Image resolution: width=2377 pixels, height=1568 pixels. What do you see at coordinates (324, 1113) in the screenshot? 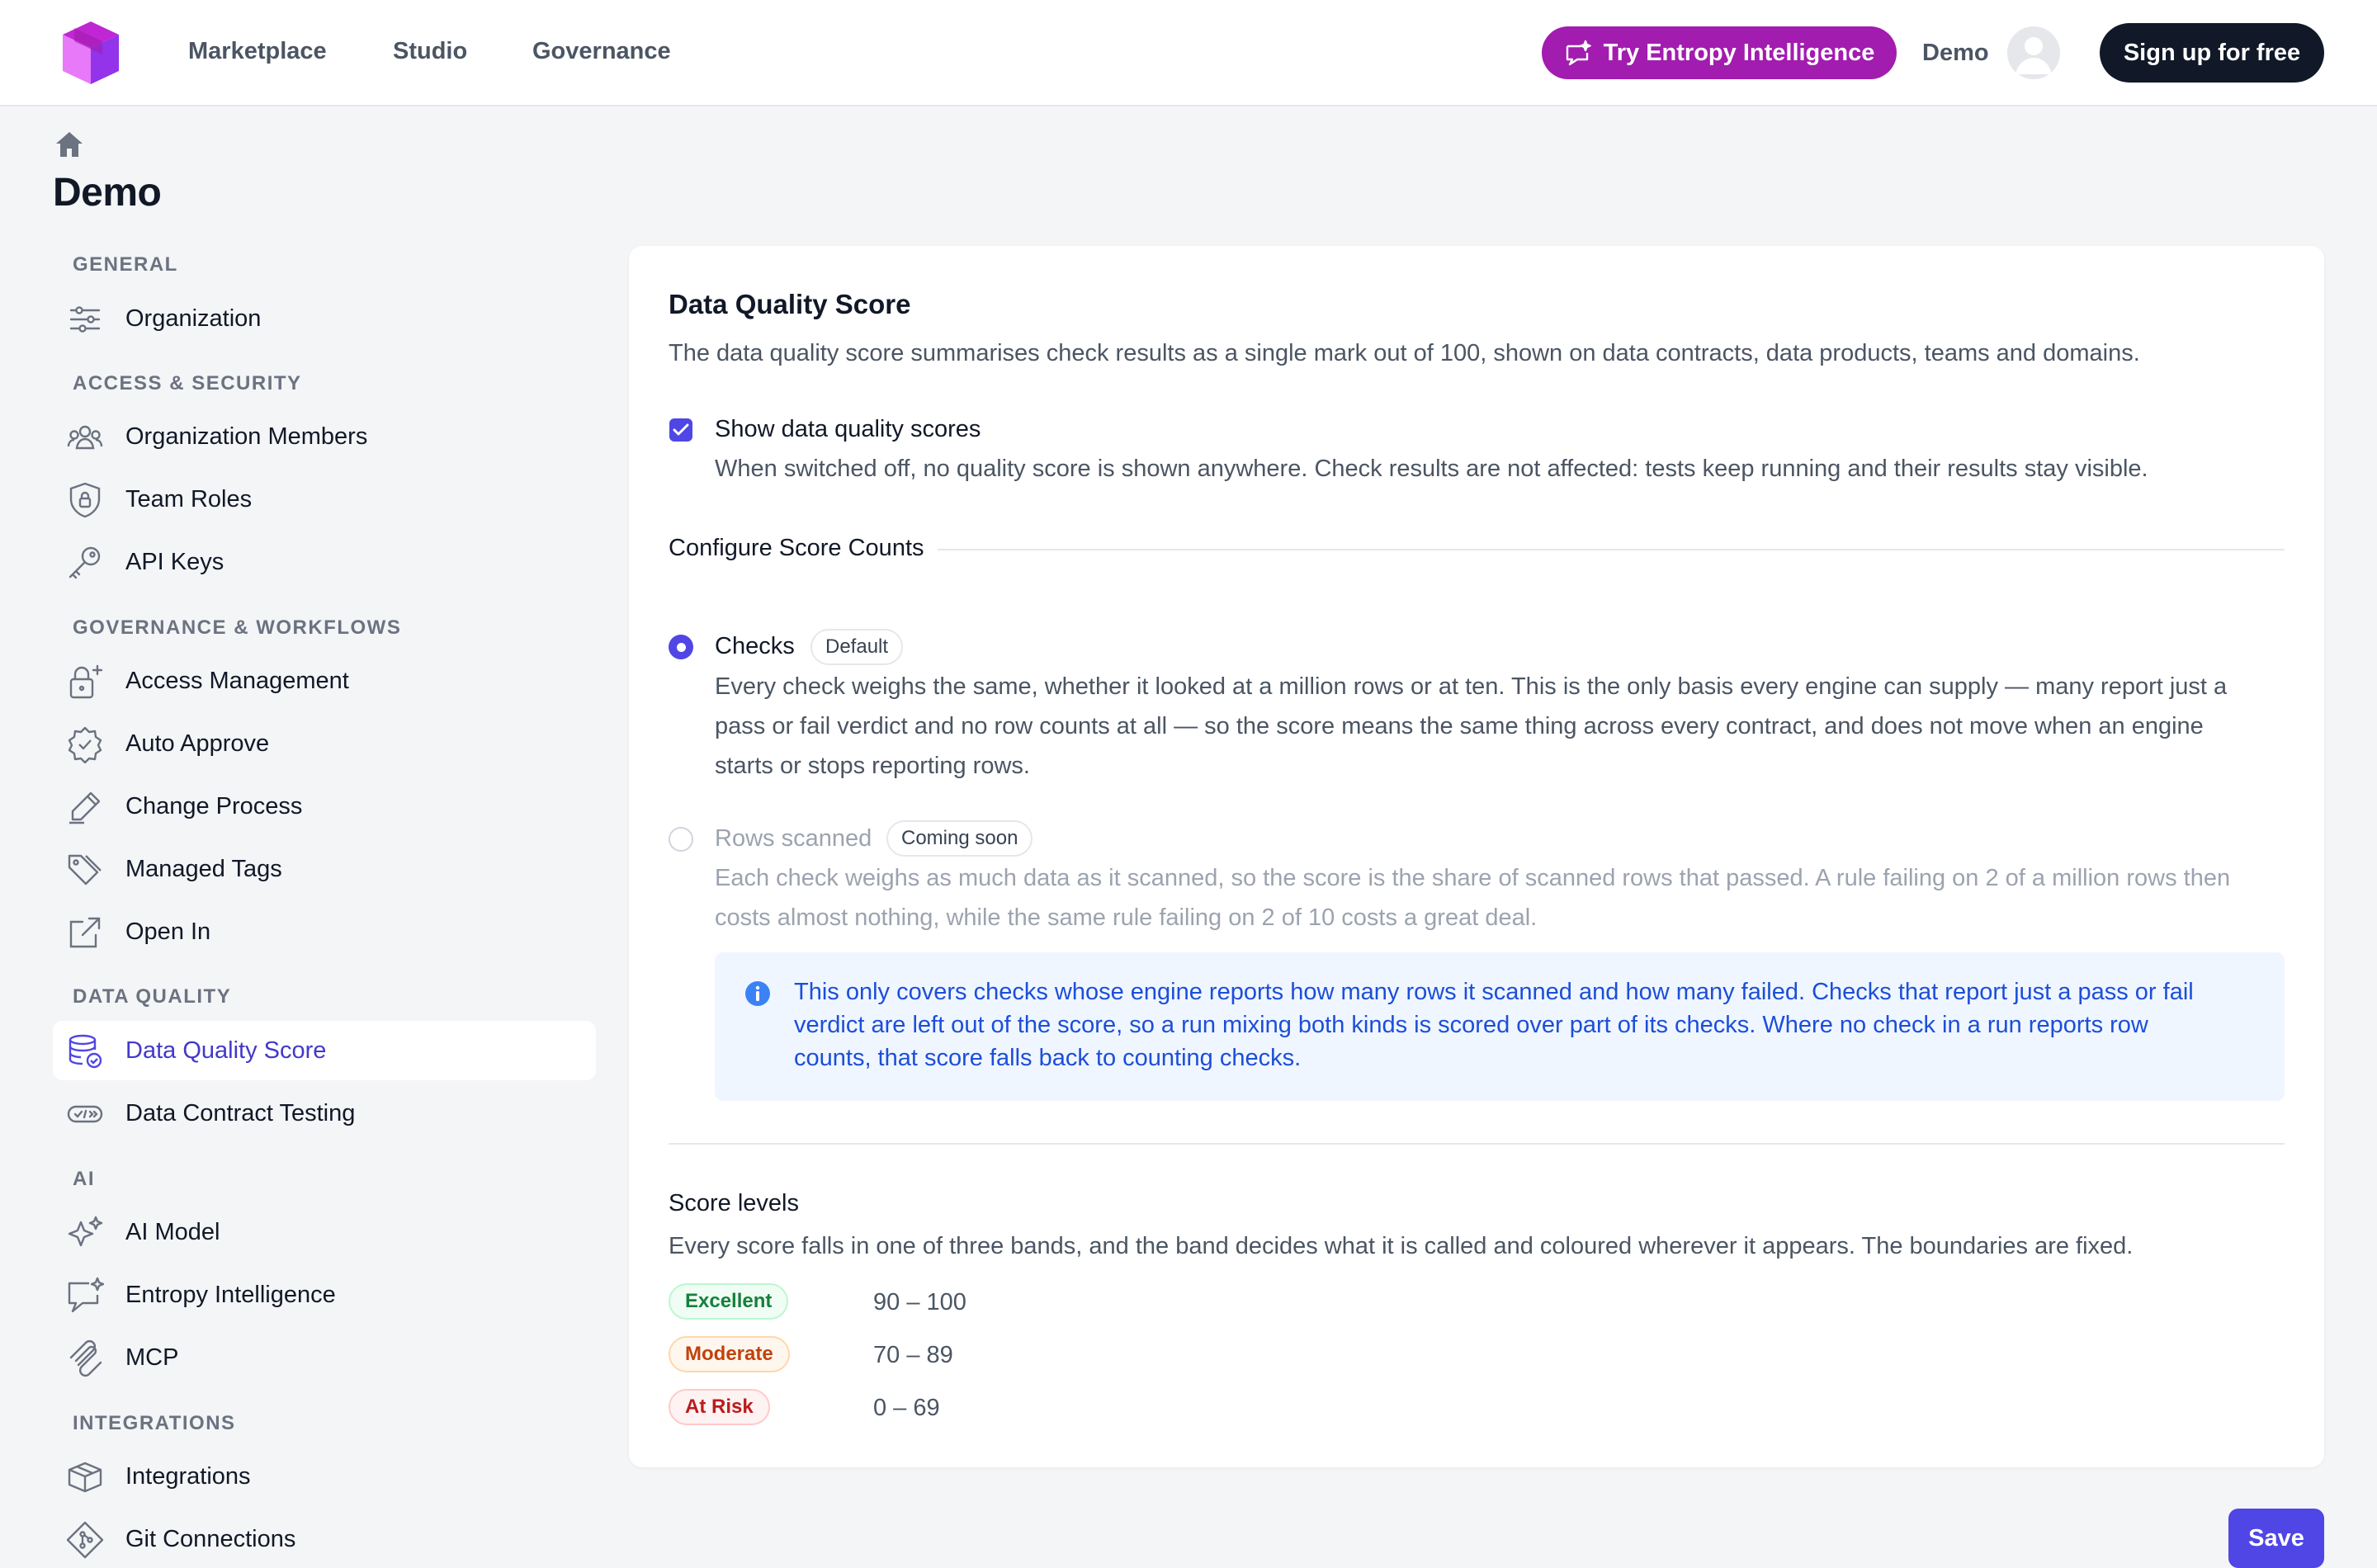
I see `sidebar-item-data-contract-testing: Data Contract Testing` at bounding box center [324, 1113].